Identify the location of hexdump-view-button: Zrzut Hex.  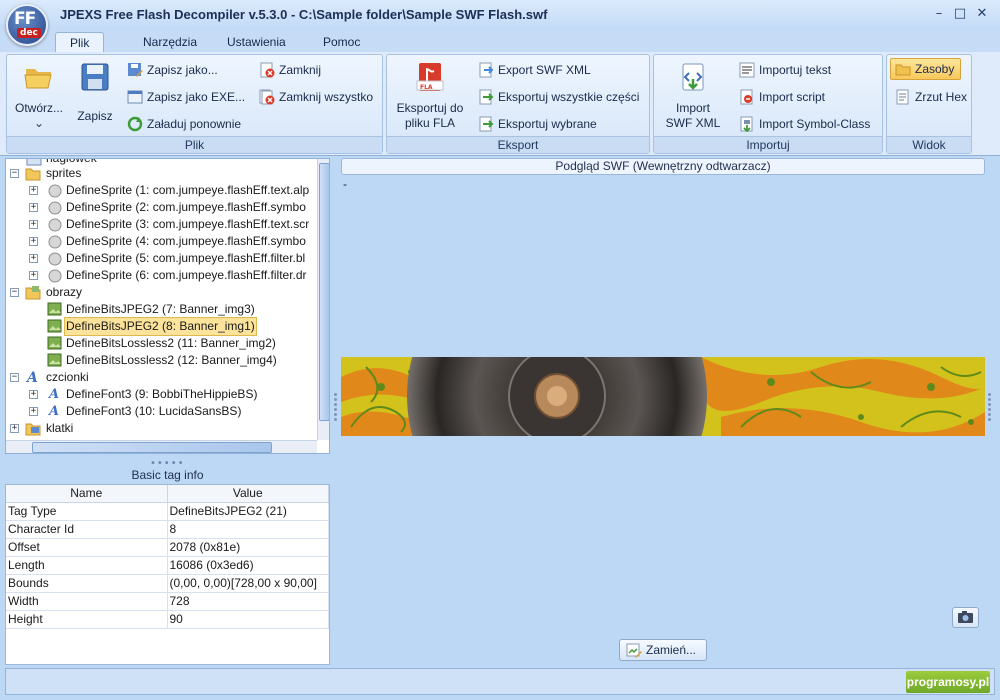
(931, 97).